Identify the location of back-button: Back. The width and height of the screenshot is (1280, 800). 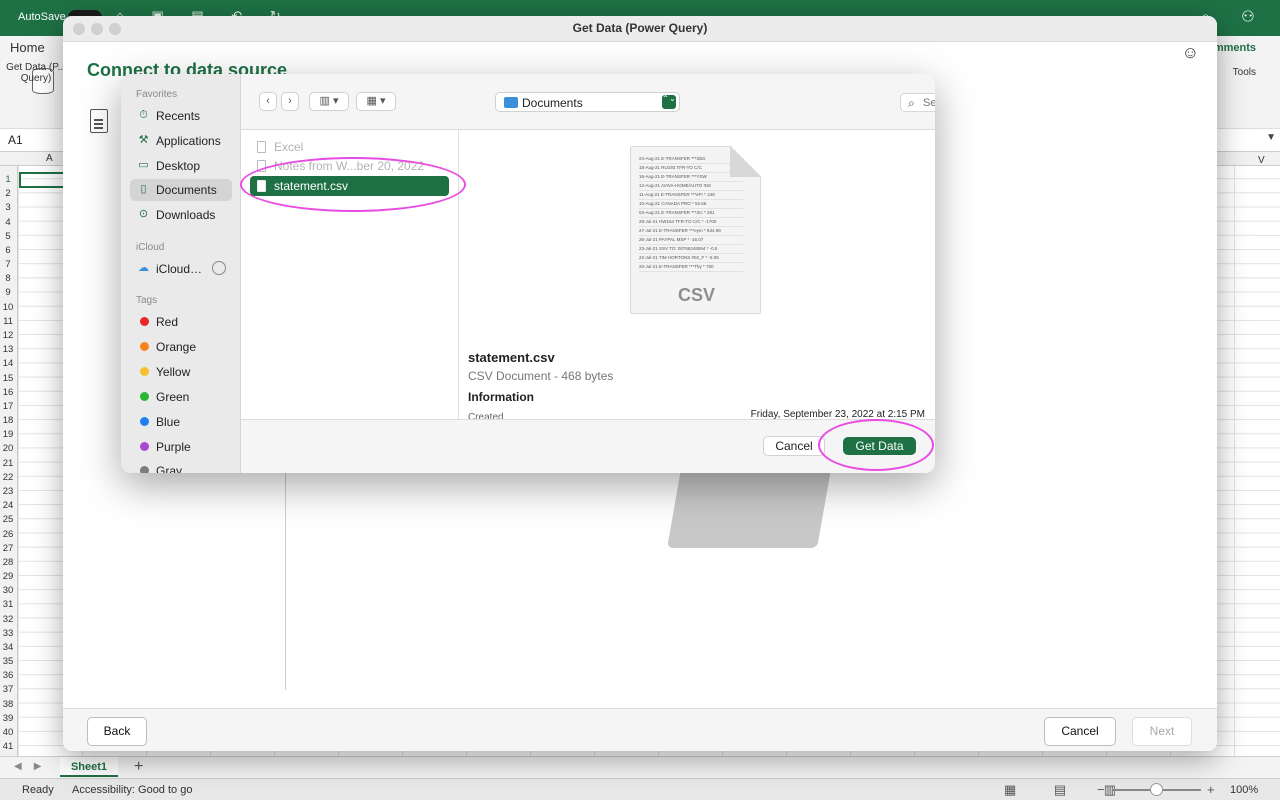
(117, 731).